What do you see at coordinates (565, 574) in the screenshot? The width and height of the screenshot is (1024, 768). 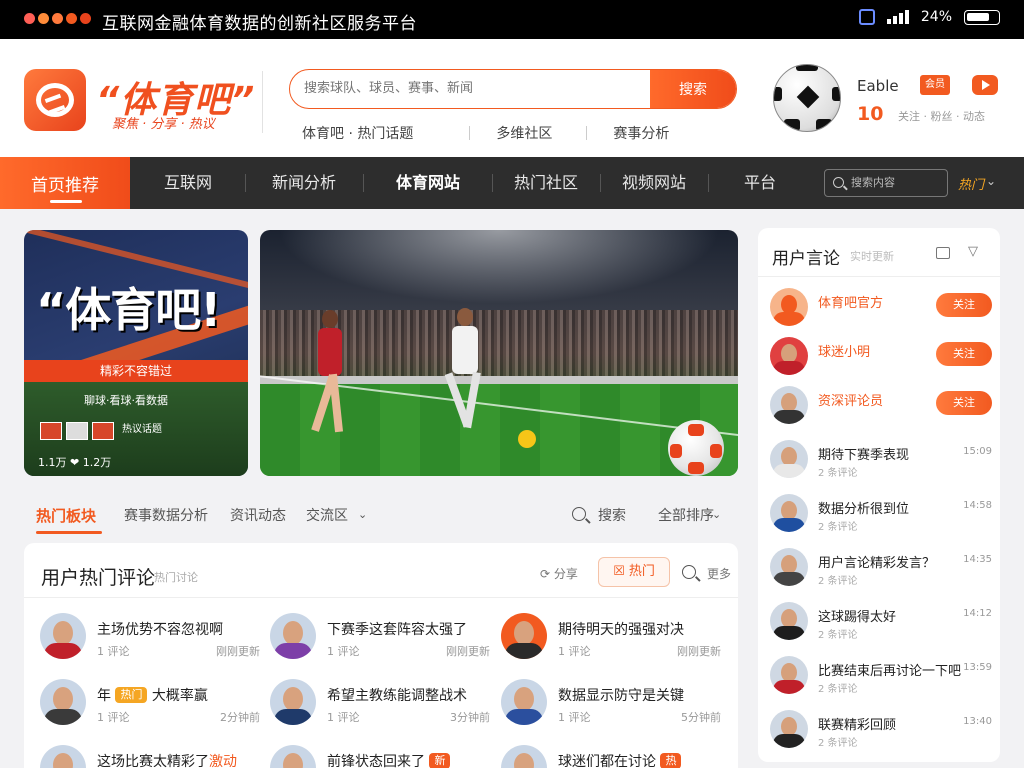 I see `share-label: 分享` at bounding box center [565, 574].